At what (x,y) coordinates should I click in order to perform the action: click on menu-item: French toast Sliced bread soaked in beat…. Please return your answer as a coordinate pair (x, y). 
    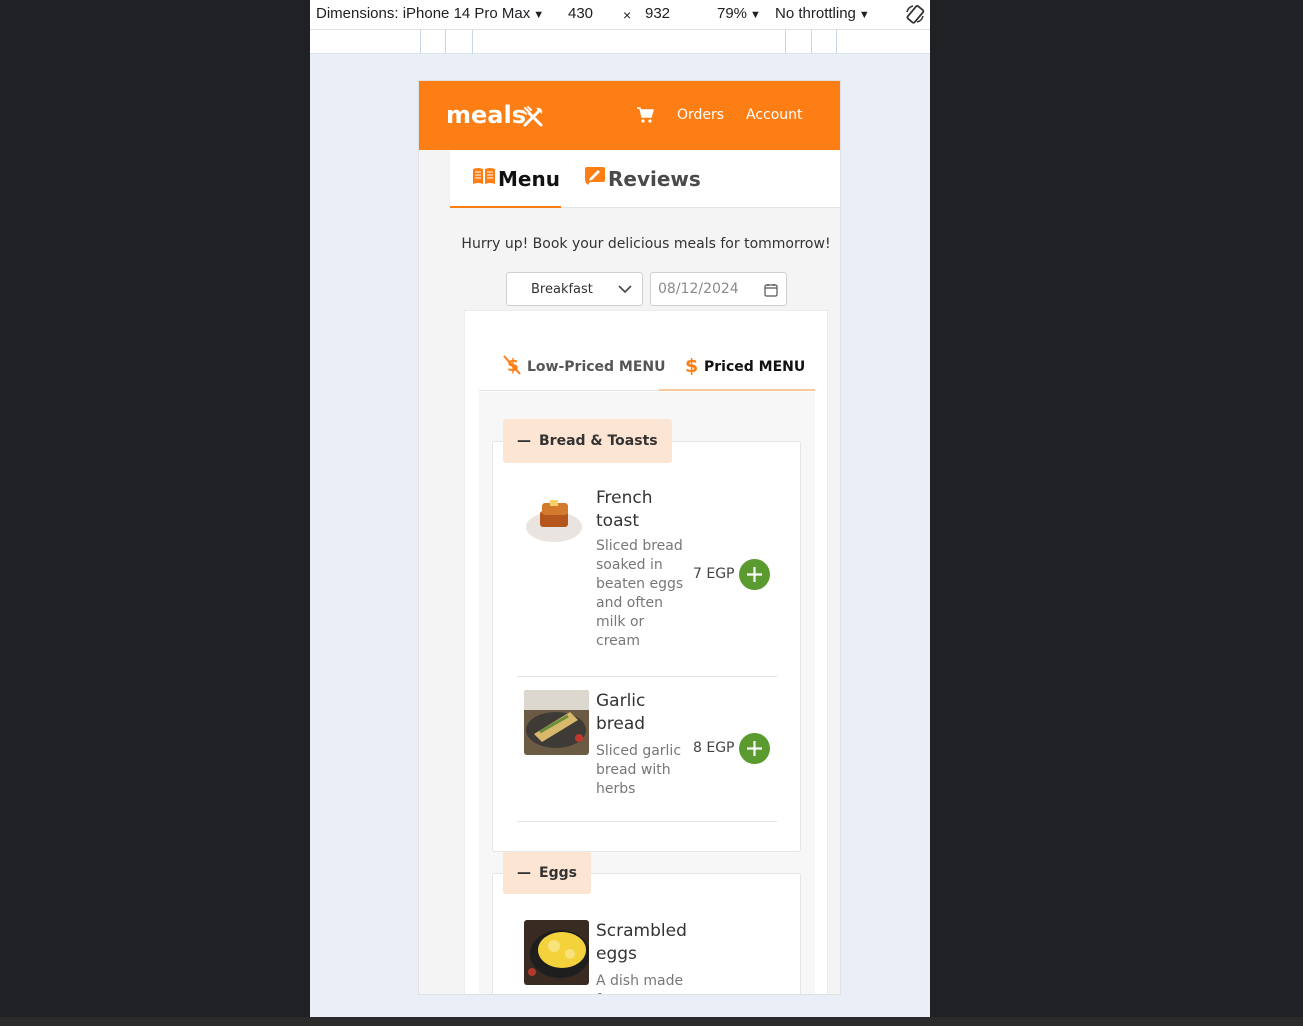
    Looking at the image, I should click on (647, 572).